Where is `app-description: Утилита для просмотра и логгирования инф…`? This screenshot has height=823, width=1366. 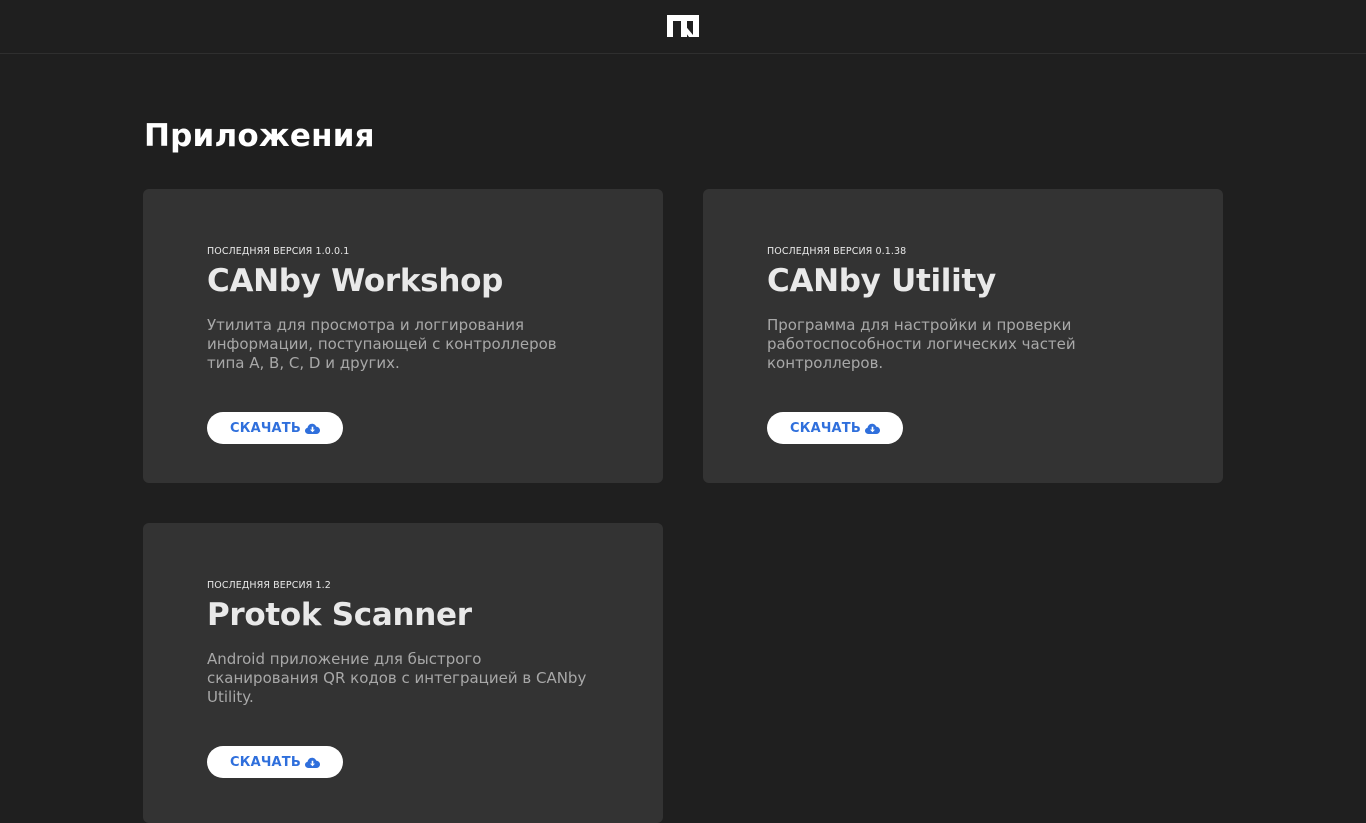
app-description: Утилита для просмотра и логгирования инф… is located at coordinates (382, 344).